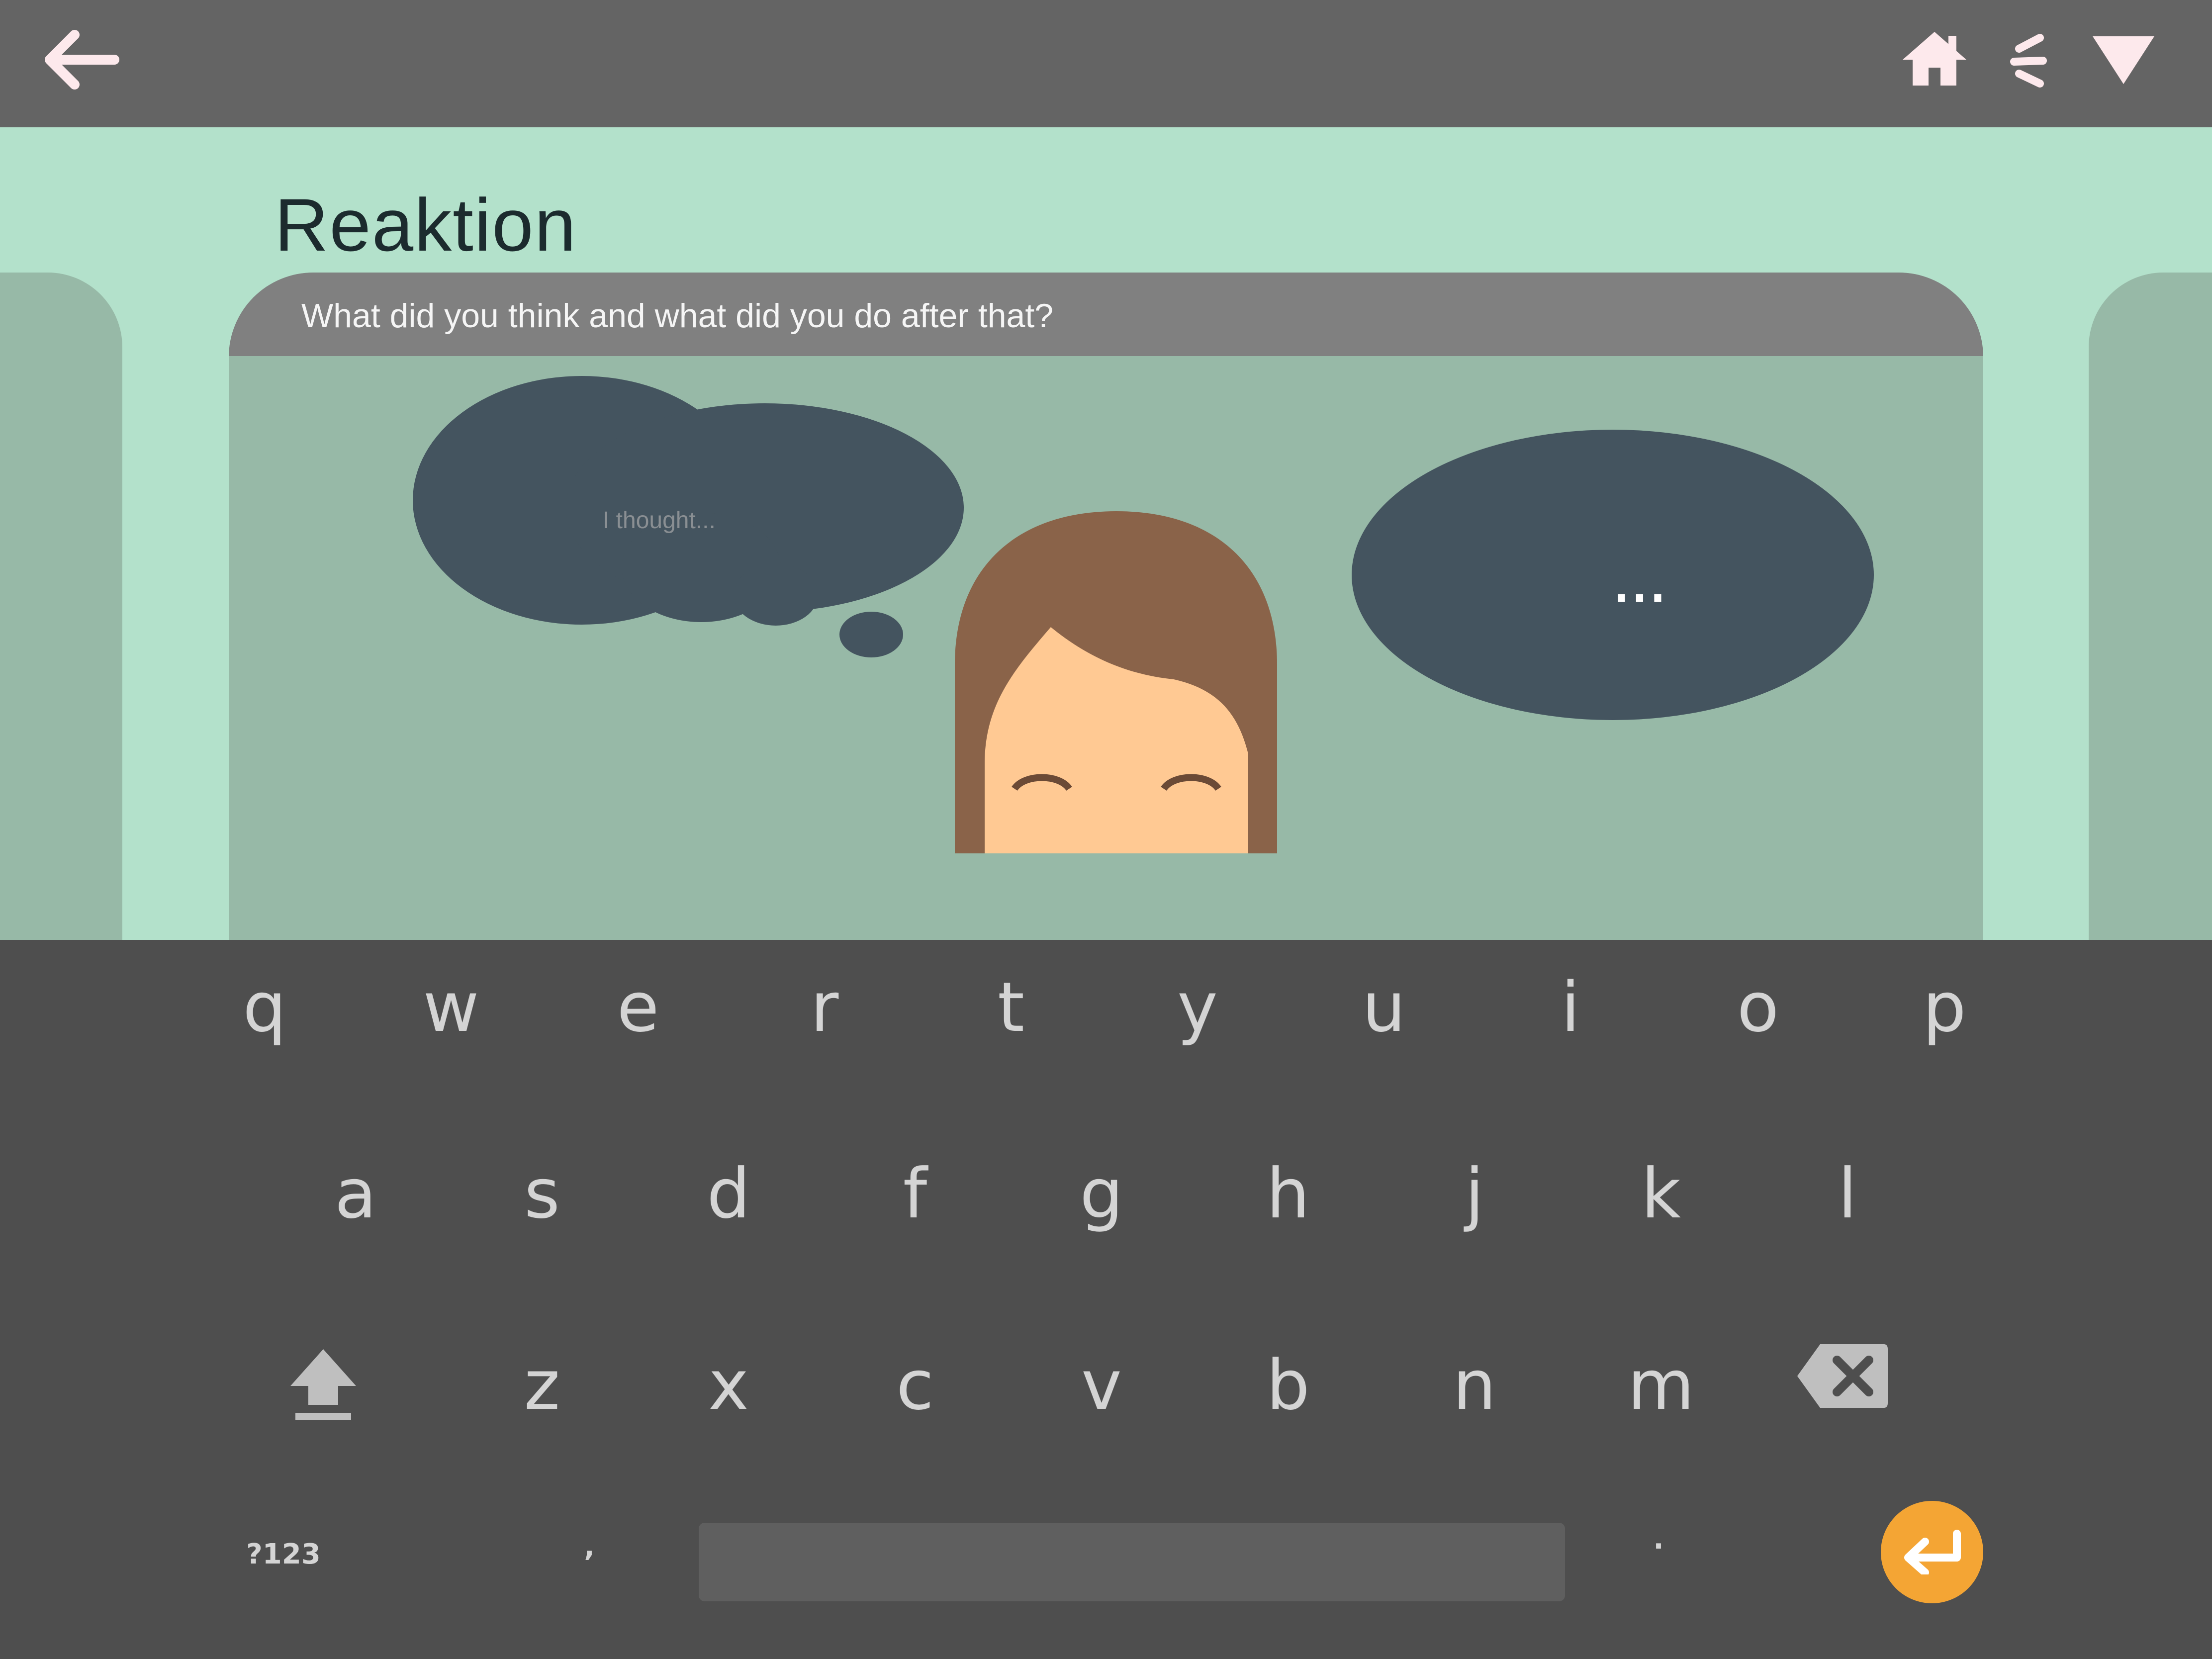 Image resolution: width=2212 pixels, height=1659 pixels. I want to click on comma-key: ,, so click(589, 1546).